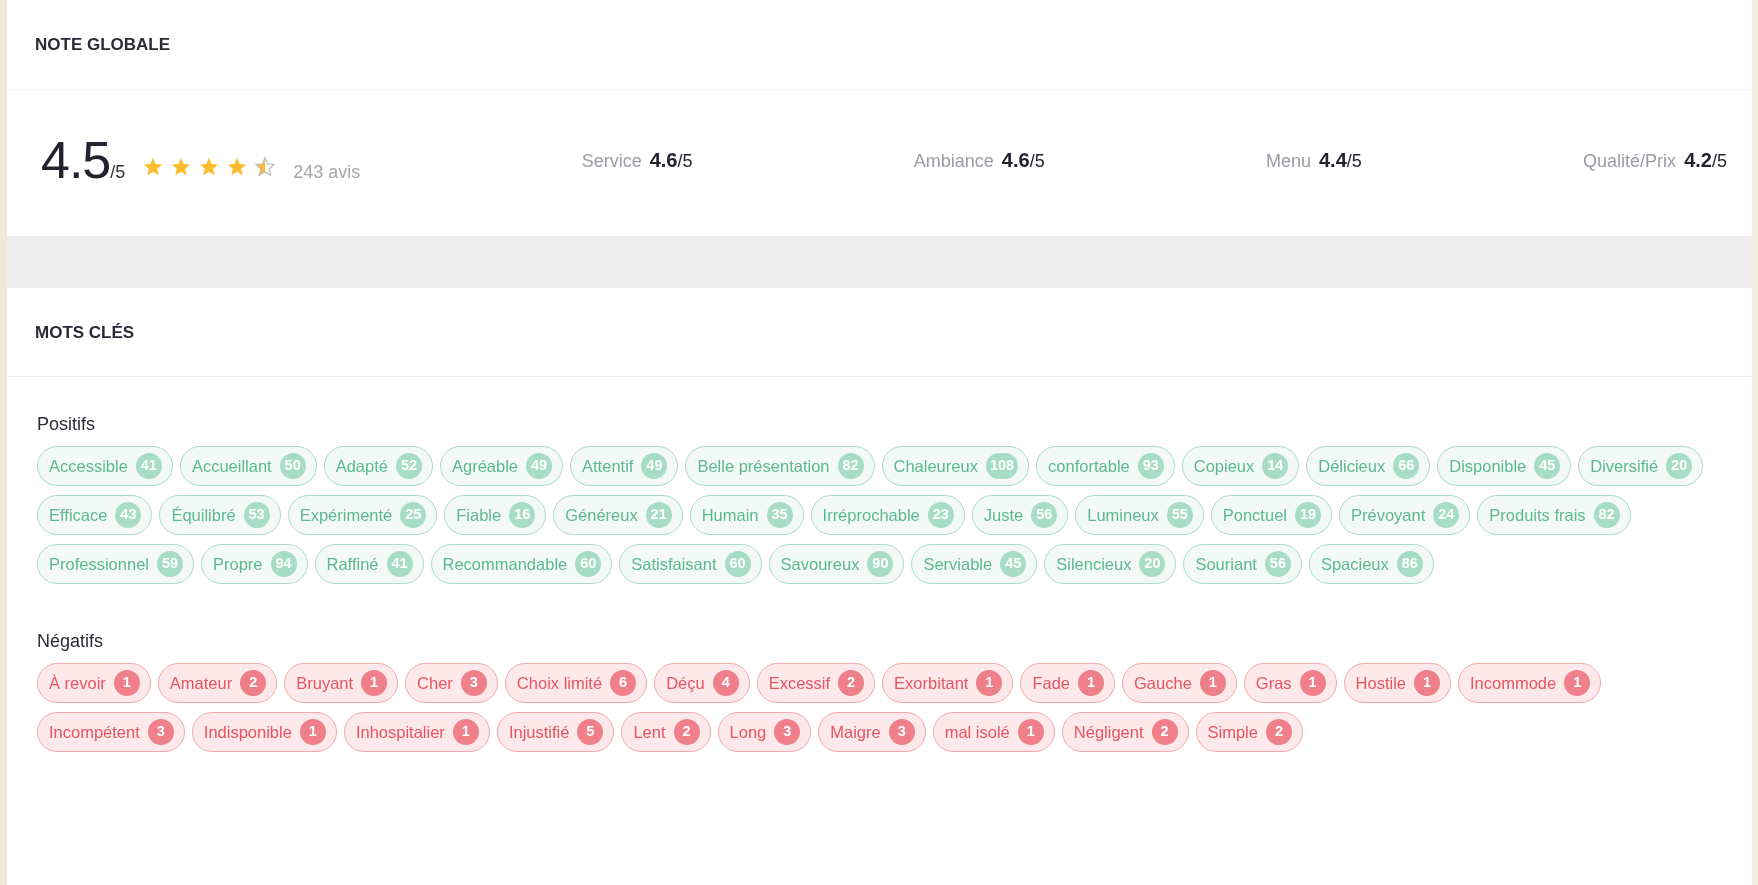 The width and height of the screenshot is (1758, 885). Describe the element at coordinates (555, 732) in the screenshot. I see `keyword-tag: Injustifié 5` at that location.